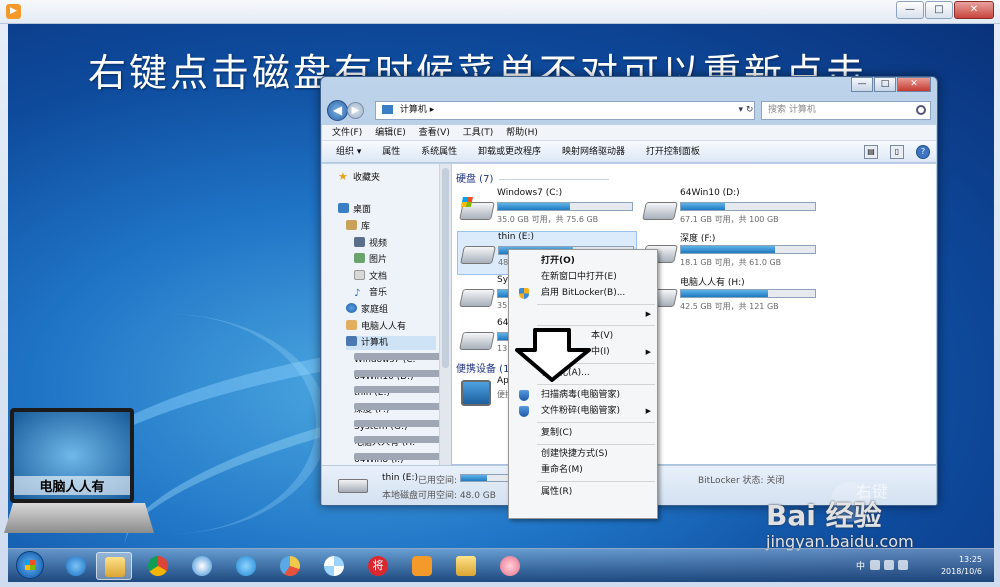  What do you see at coordinates (355, 110) in the screenshot?
I see `forward-button: ▶` at bounding box center [355, 110].